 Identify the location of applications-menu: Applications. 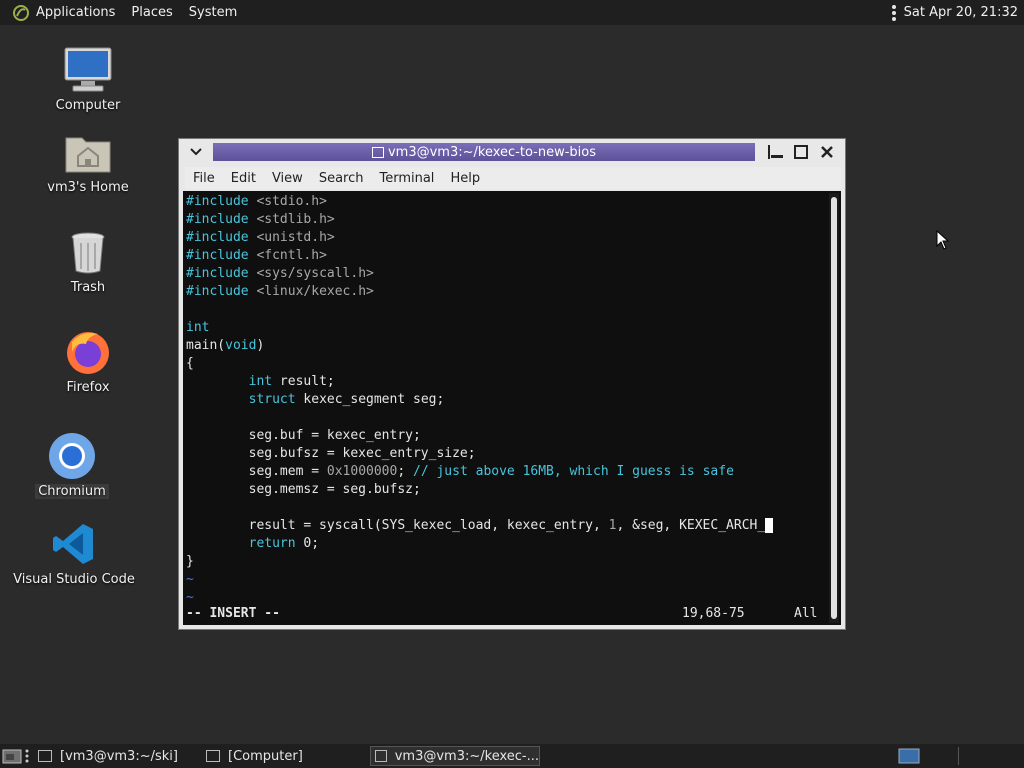
(78, 12).